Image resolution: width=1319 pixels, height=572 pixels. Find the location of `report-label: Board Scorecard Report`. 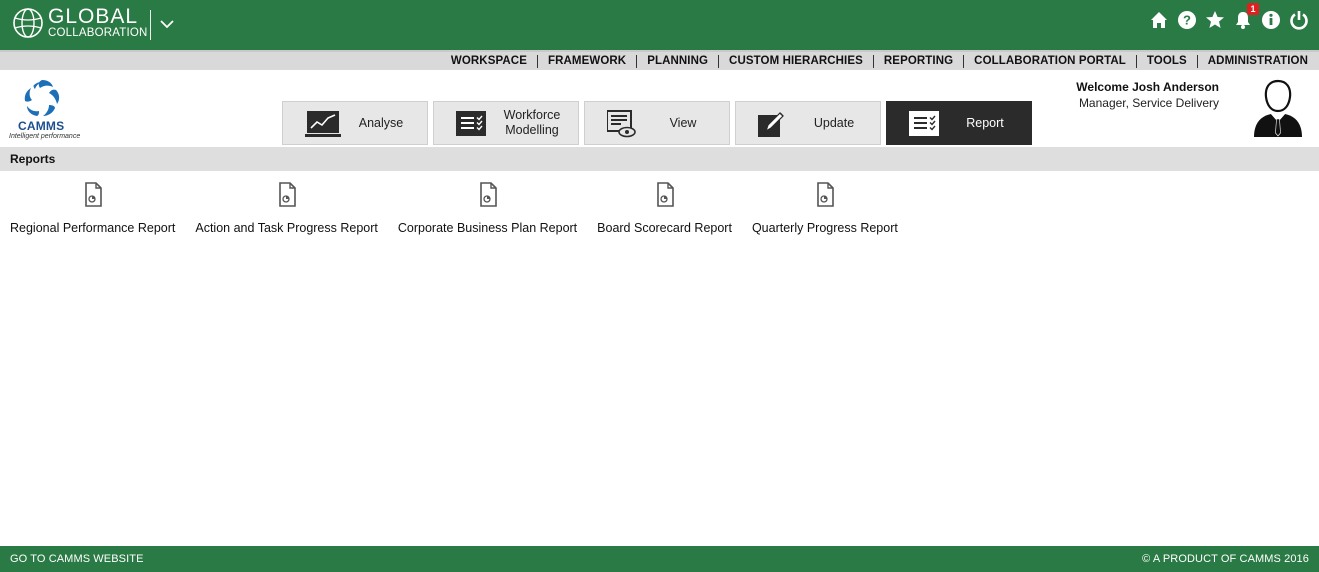

report-label: Board Scorecard Report is located at coordinates (664, 228).